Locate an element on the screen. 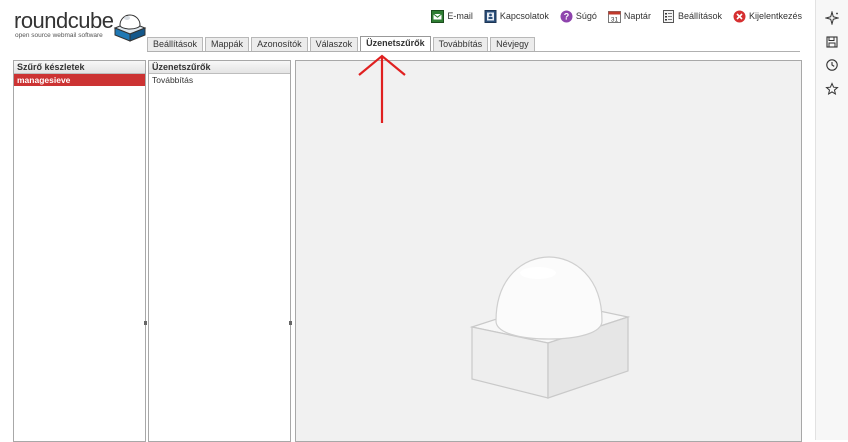  tab-underline is located at coordinates (473, 51).